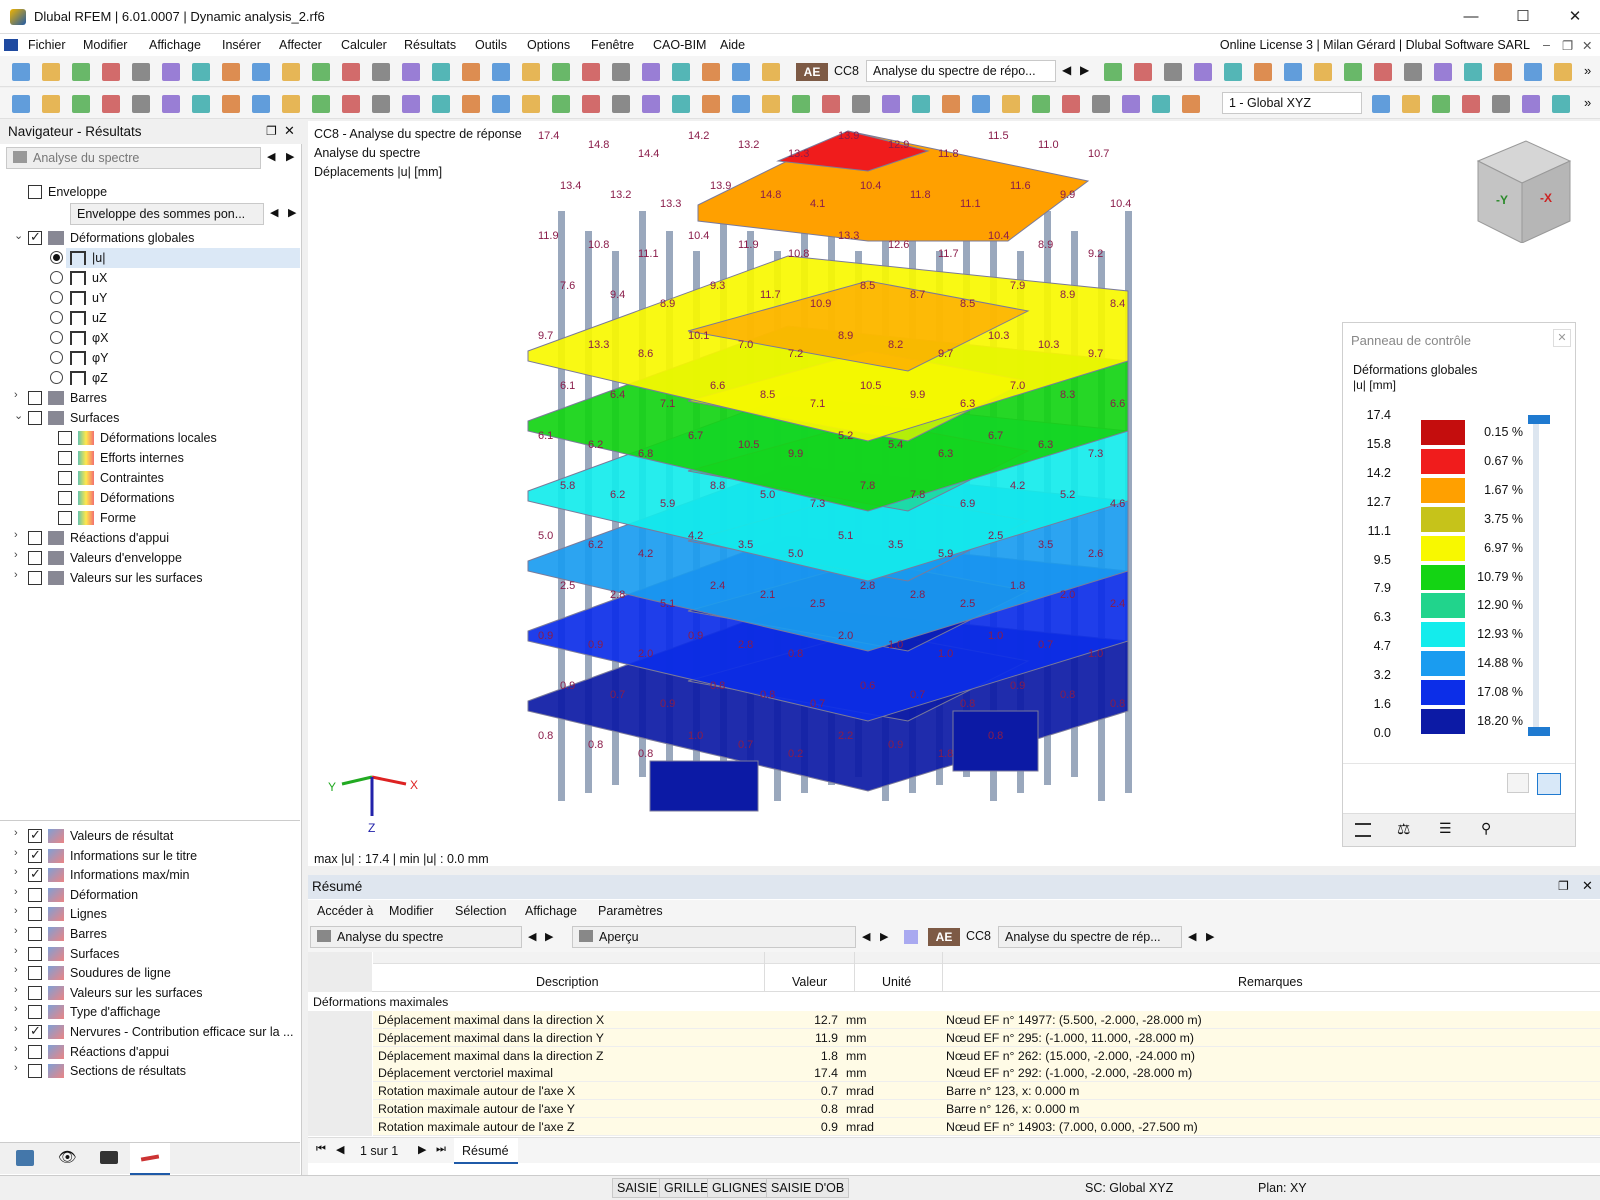  Describe the element at coordinates (1549, 784) in the screenshot. I see `panel-legend-icon` at that location.